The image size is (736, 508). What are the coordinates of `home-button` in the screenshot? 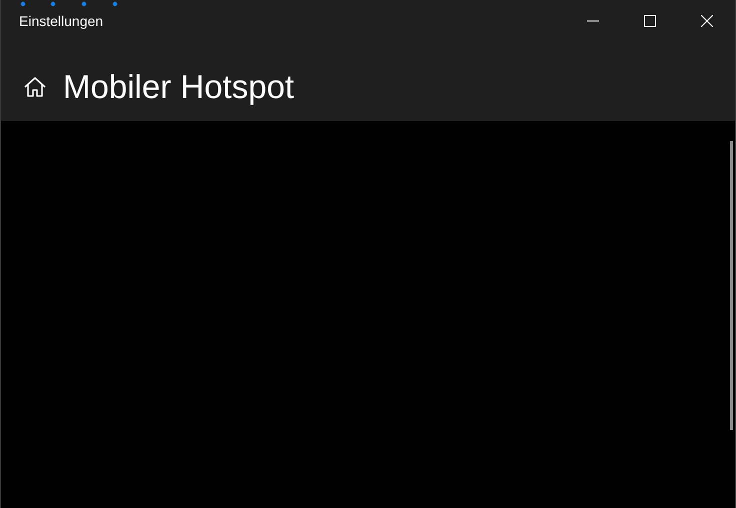 It's located at (35, 87).